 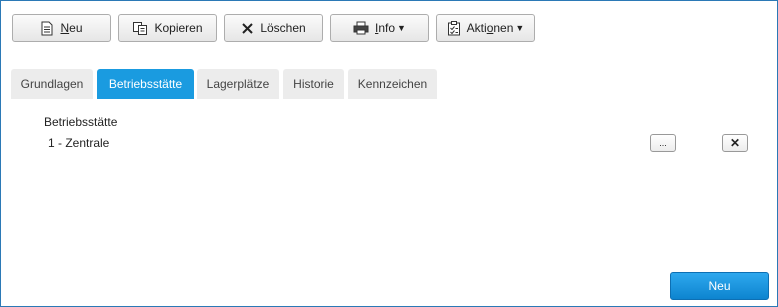 I want to click on tab-lagerplaetze: Lagerplätze, so click(x=238, y=84).